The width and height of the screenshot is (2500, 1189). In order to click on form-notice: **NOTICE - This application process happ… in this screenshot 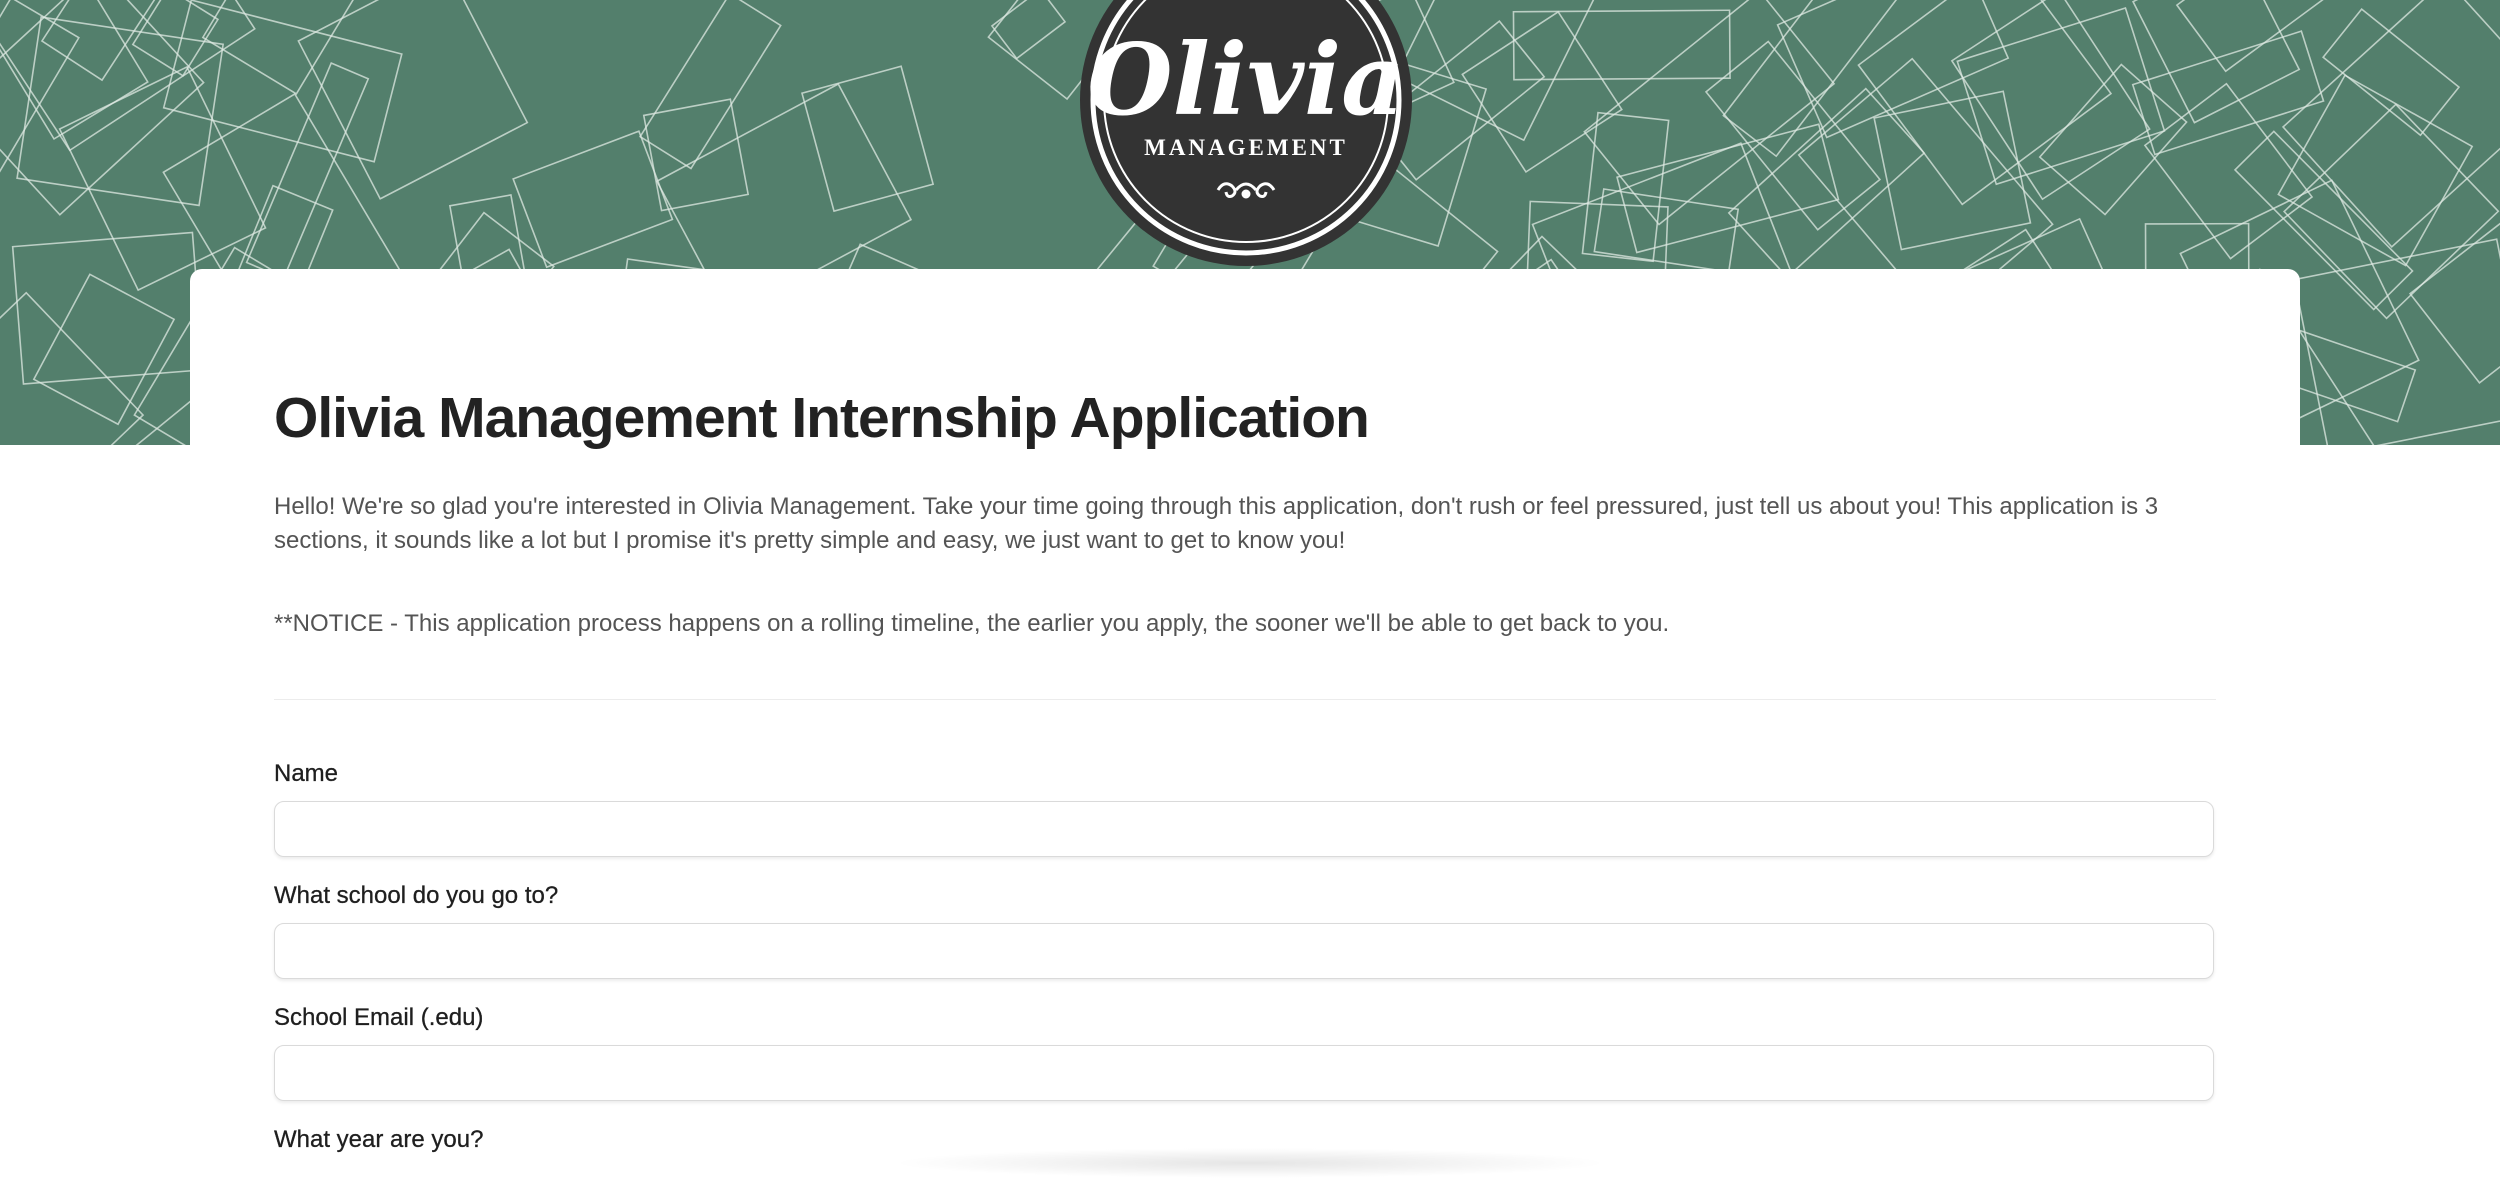, I will do `click(972, 623)`.